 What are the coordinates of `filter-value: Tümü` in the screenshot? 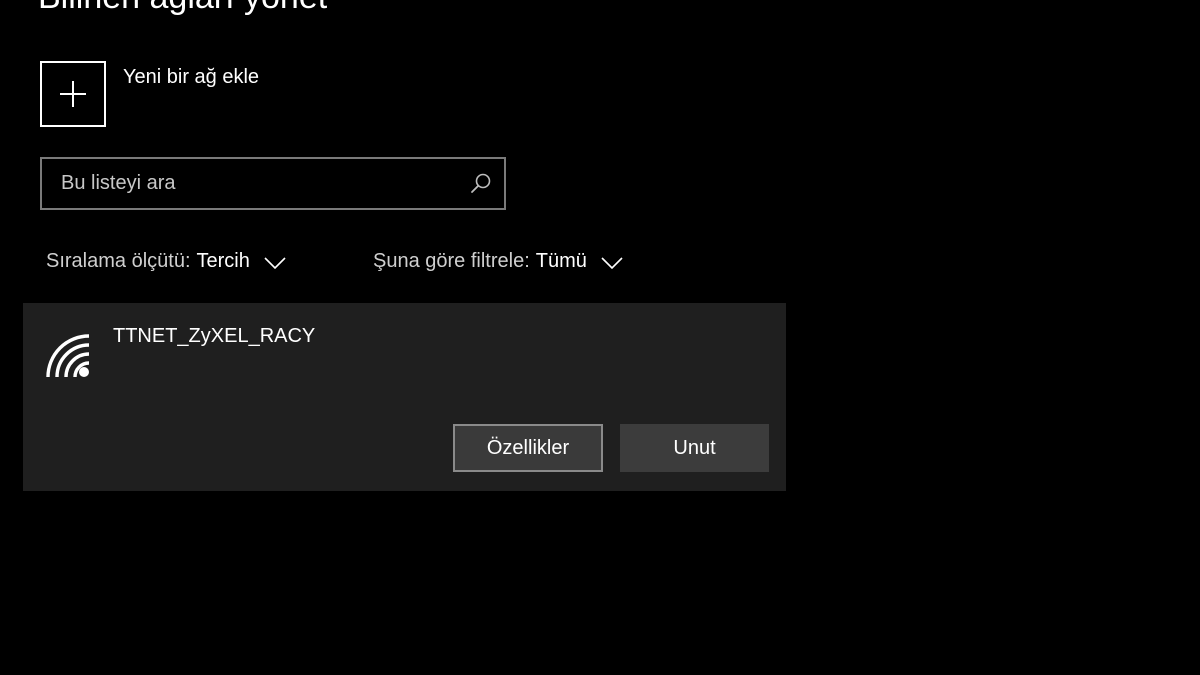 It's located at (561, 261).